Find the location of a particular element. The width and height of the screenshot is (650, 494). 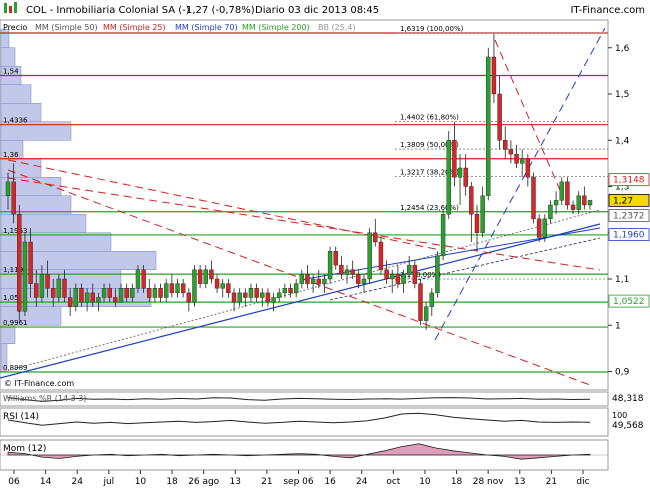

rsi-title: RSI (14) is located at coordinates (21, 417).